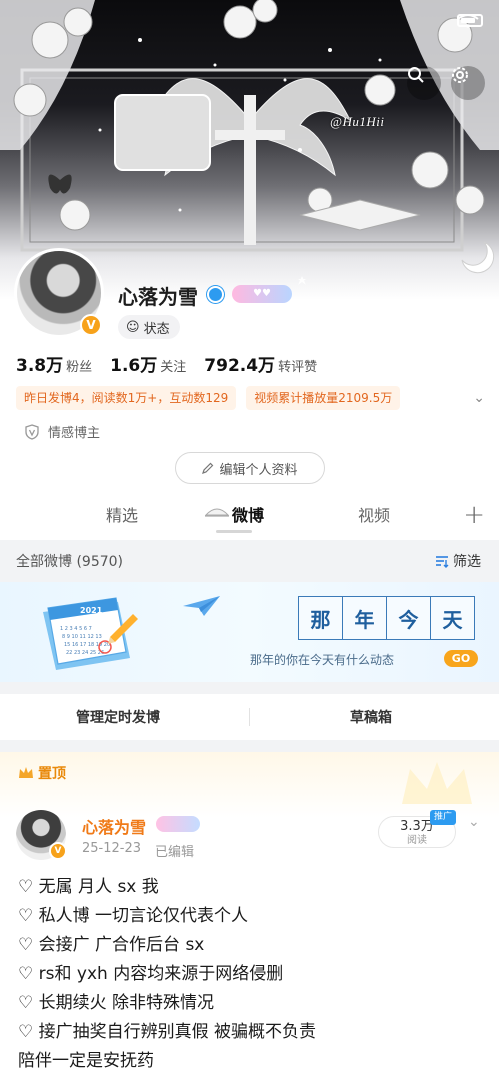 This screenshot has height=1080, width=499. What do you see at coordinates (79, 367) in the screenshot?
I see `stat-label: 粉丝` at bounding box center [79, 367].